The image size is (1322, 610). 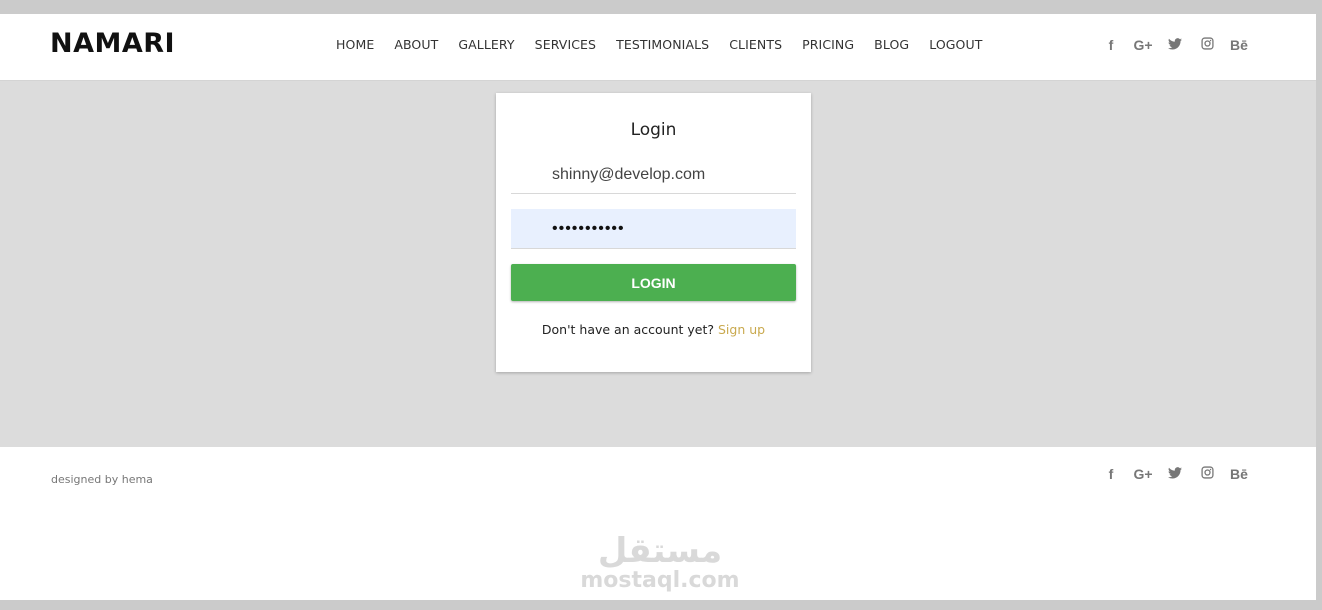 What do you see at coordinates (416, 44) in the screenshot?
I see `nav-about: ABOUT` at bounding box center [416, 44].